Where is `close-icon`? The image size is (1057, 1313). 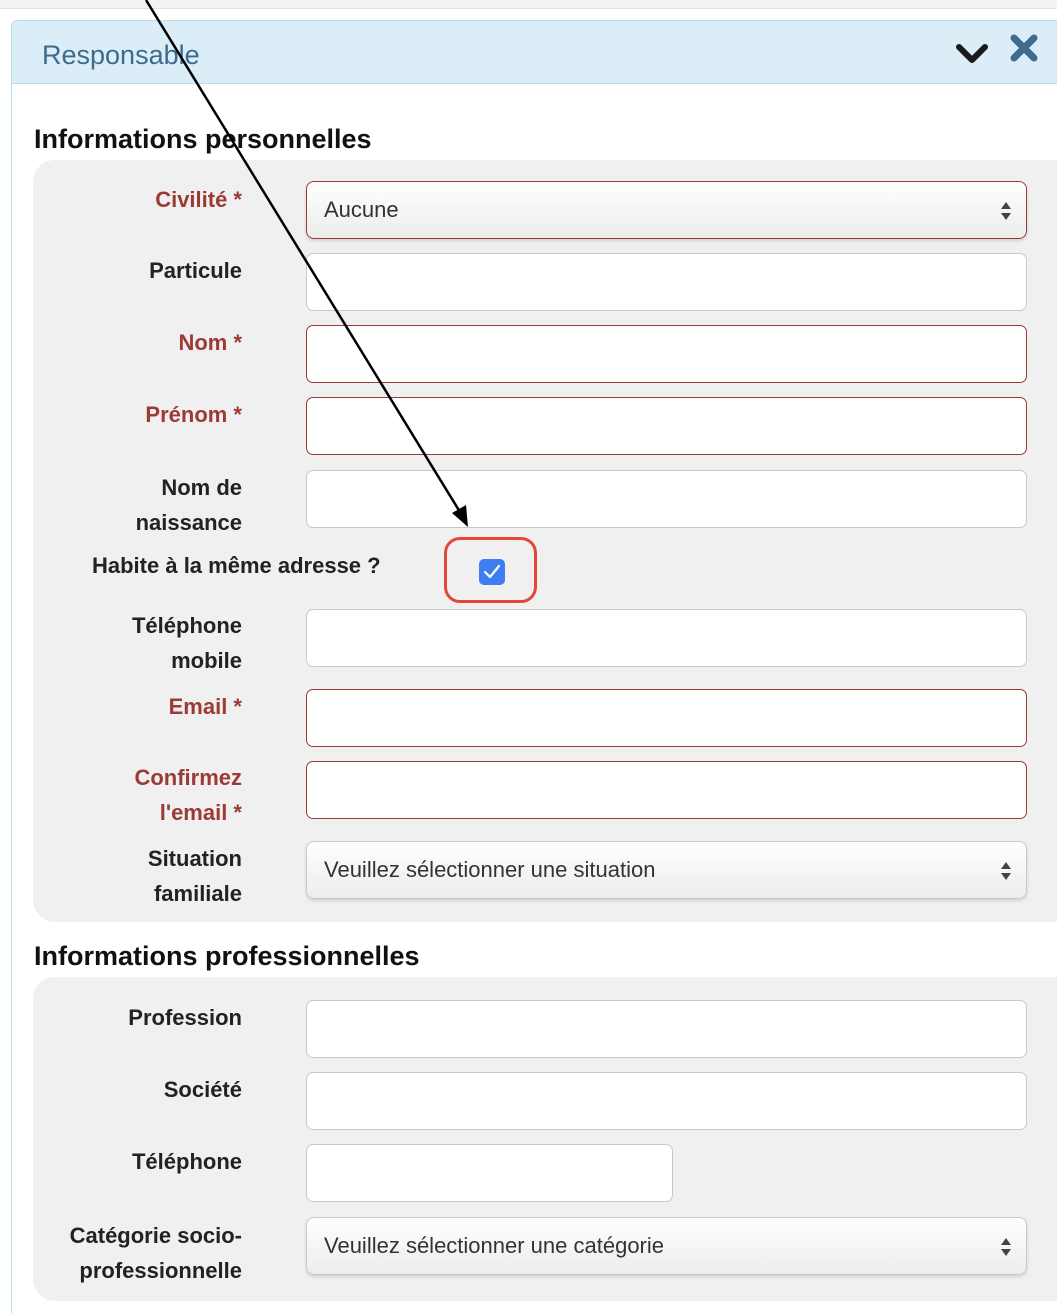 close-icon is located at coordinates (1024, 48).